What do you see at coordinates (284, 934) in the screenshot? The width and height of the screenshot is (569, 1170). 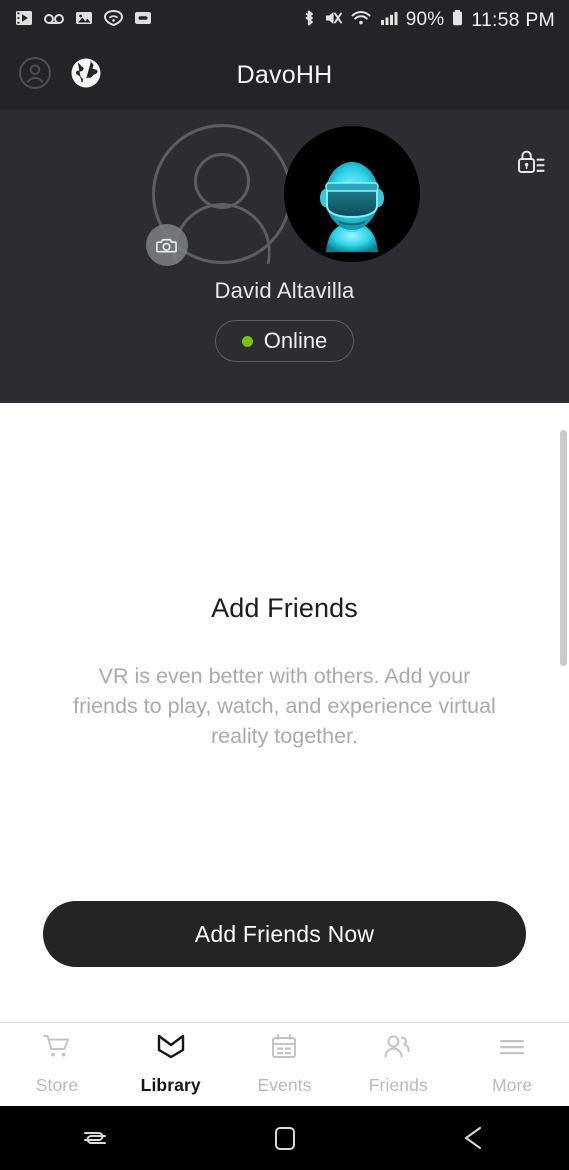 I see `add-friends-now-button: Add Friends Now` at bounding box center [284, 934].